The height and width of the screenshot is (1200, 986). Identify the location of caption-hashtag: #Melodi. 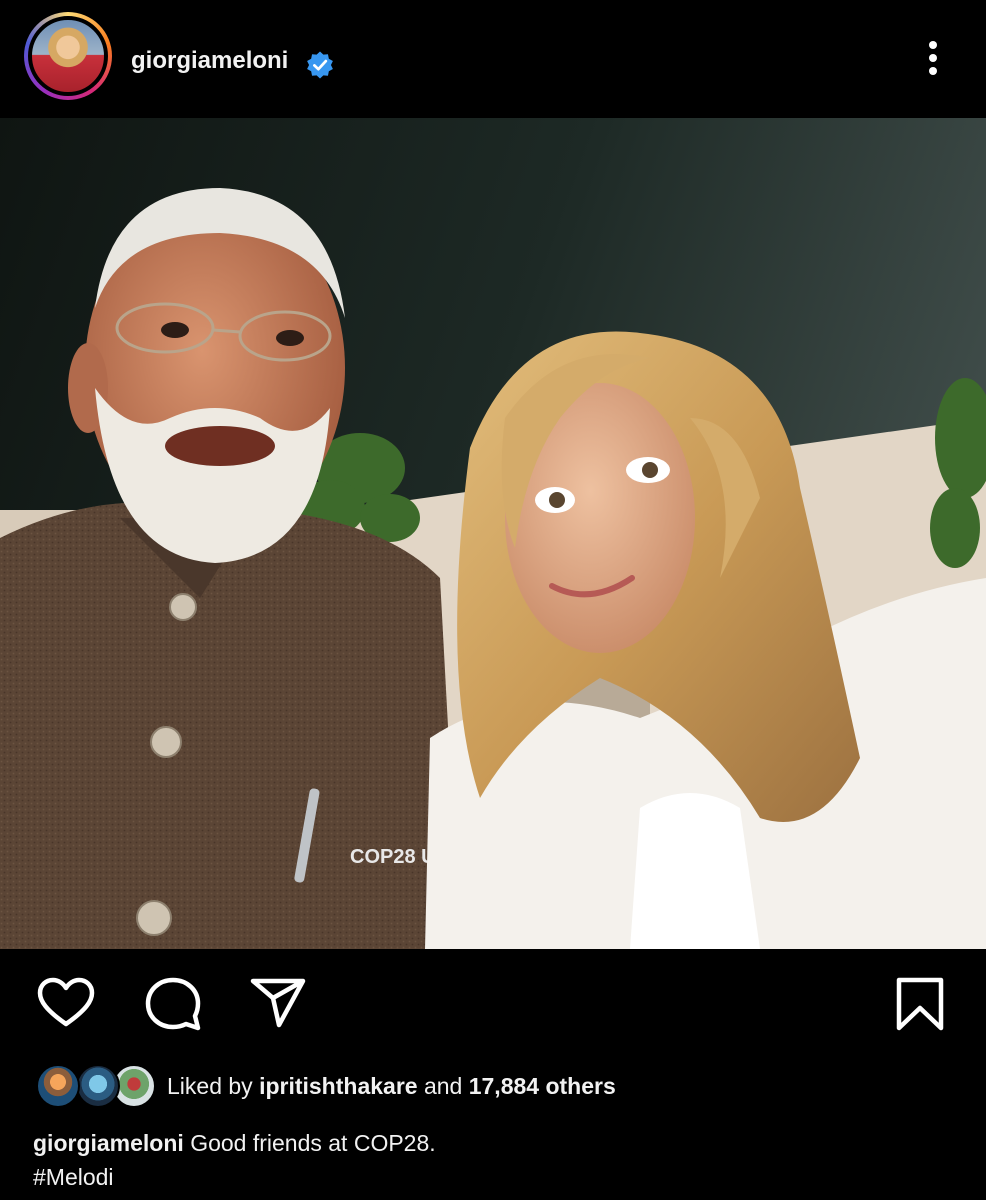
(234, 1177).